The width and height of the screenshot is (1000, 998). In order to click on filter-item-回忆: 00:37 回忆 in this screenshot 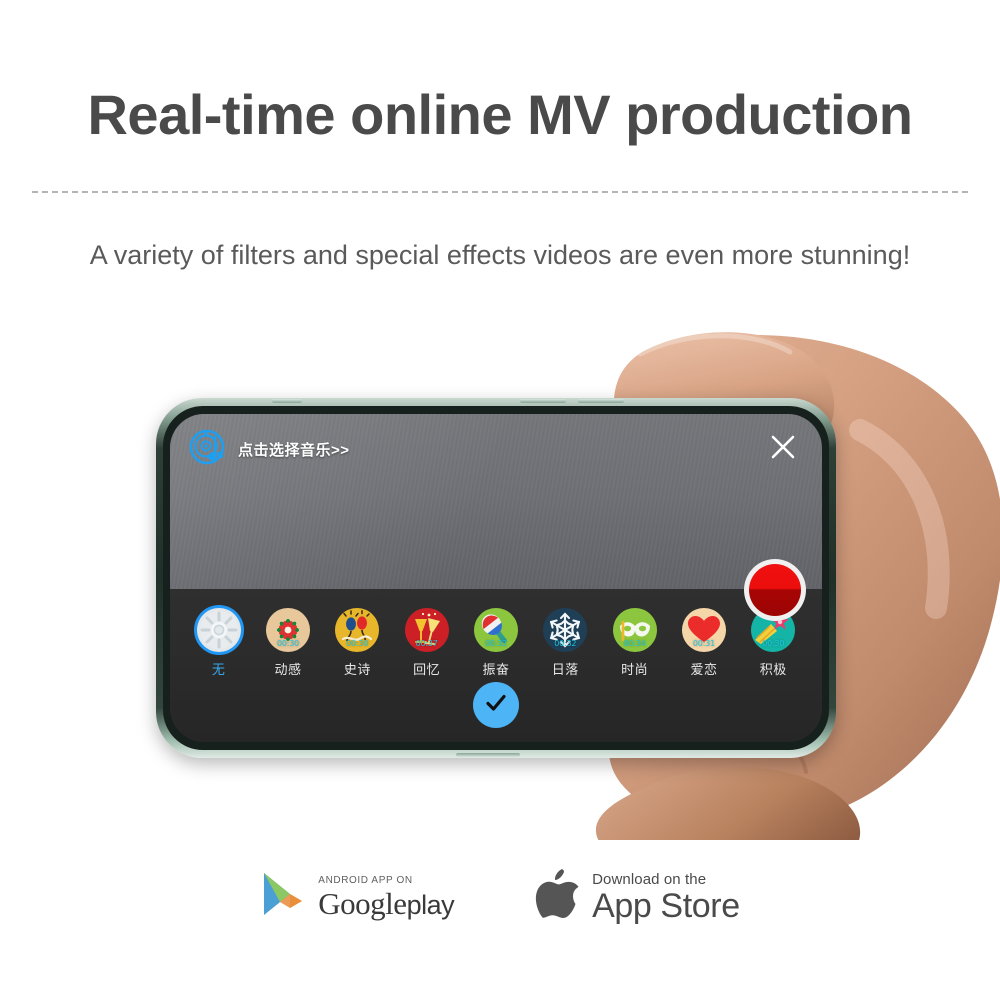, I will do `click(426, 643)`.